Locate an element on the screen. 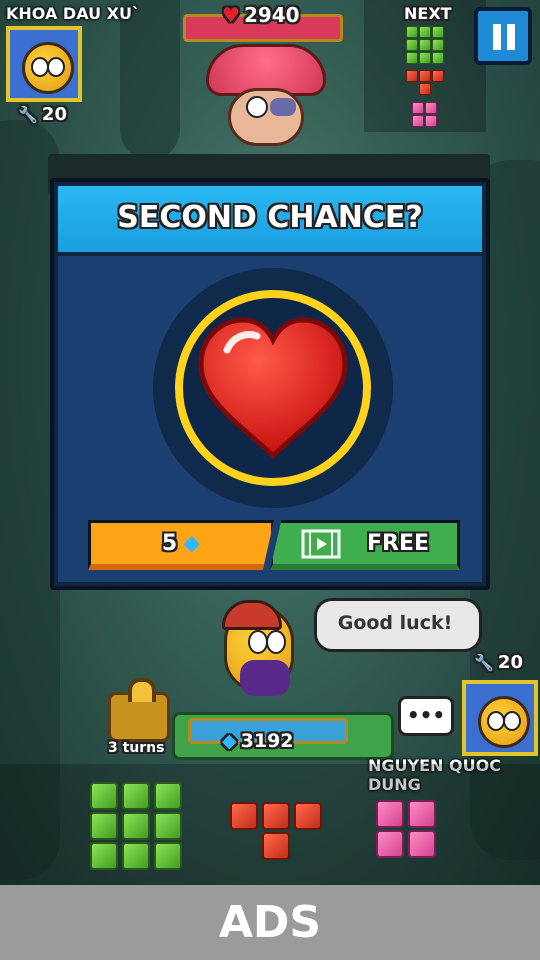 Image resolution: width=540 pixels, height=960 pixels. chat-button: ••• is located at coordinates (426, 716).